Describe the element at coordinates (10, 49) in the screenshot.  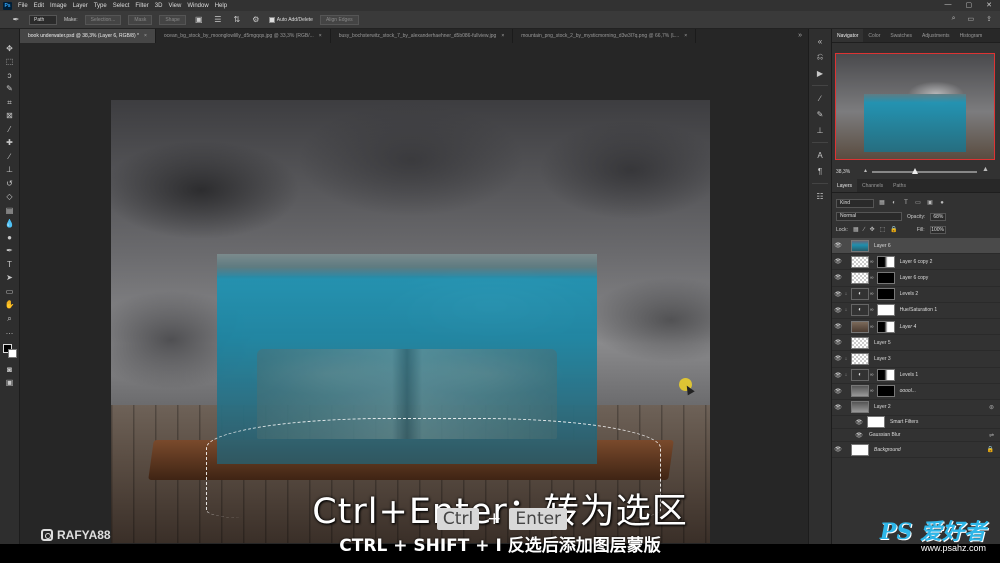
I see `move-tool-icon: ✥` at that location.